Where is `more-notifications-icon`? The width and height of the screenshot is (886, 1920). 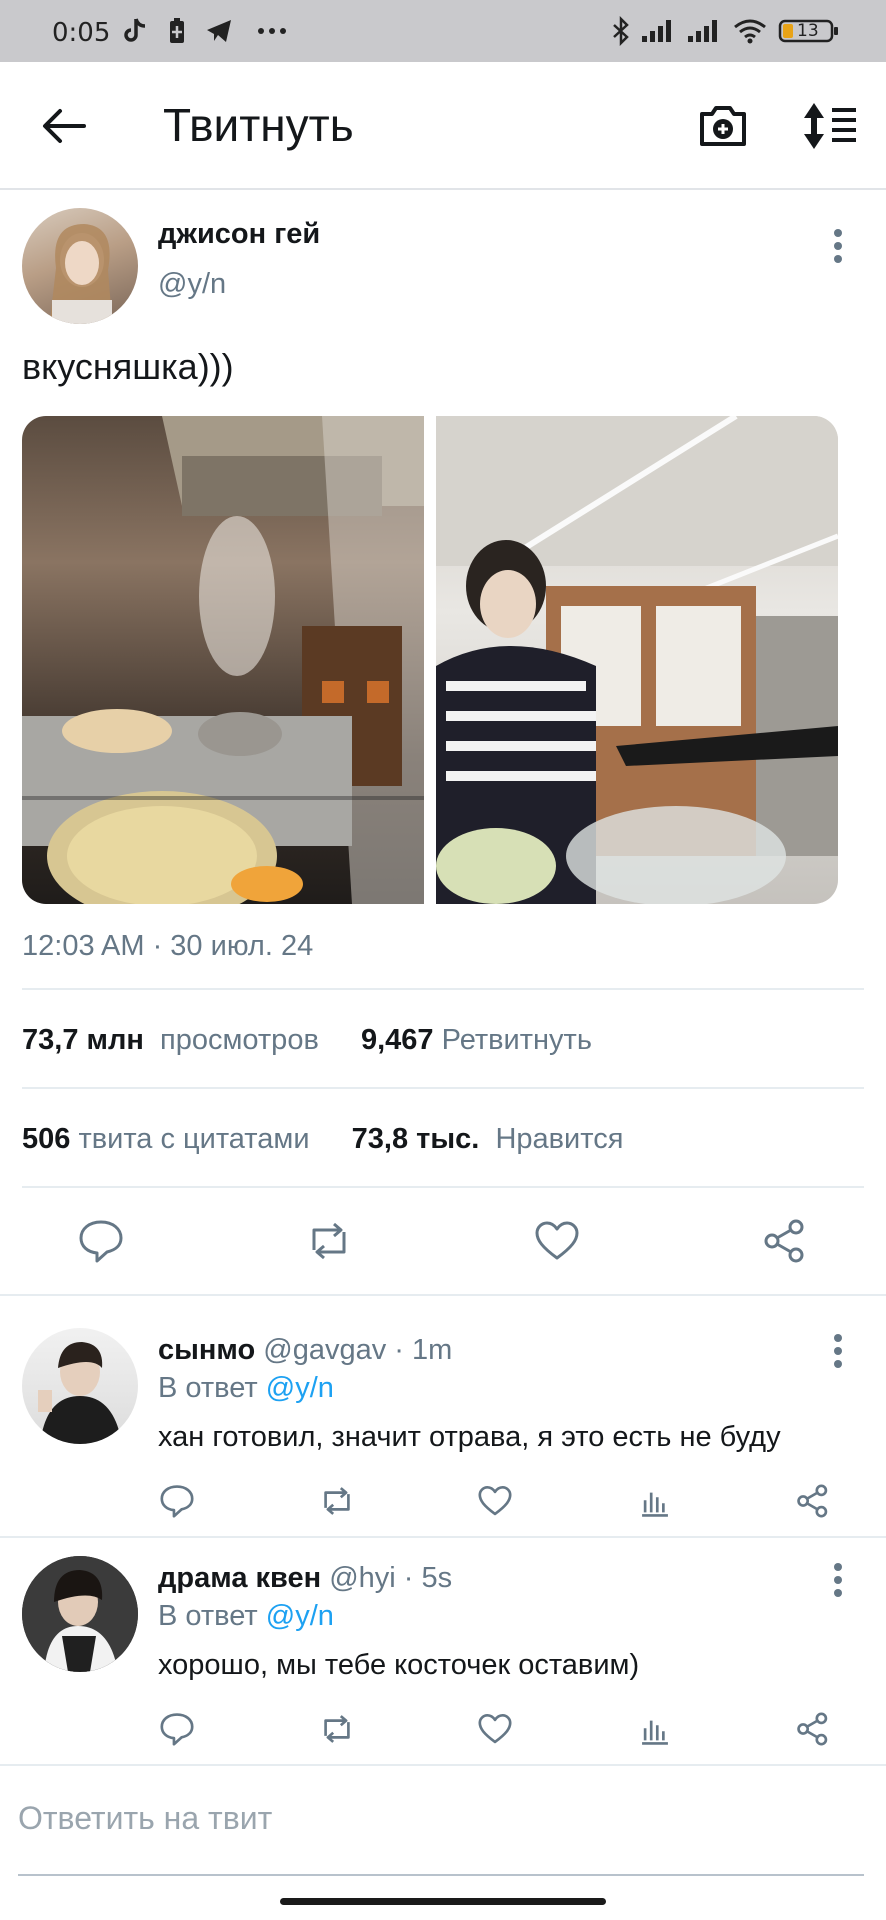 more-notifications-icon is located at coordinates (272, 31).